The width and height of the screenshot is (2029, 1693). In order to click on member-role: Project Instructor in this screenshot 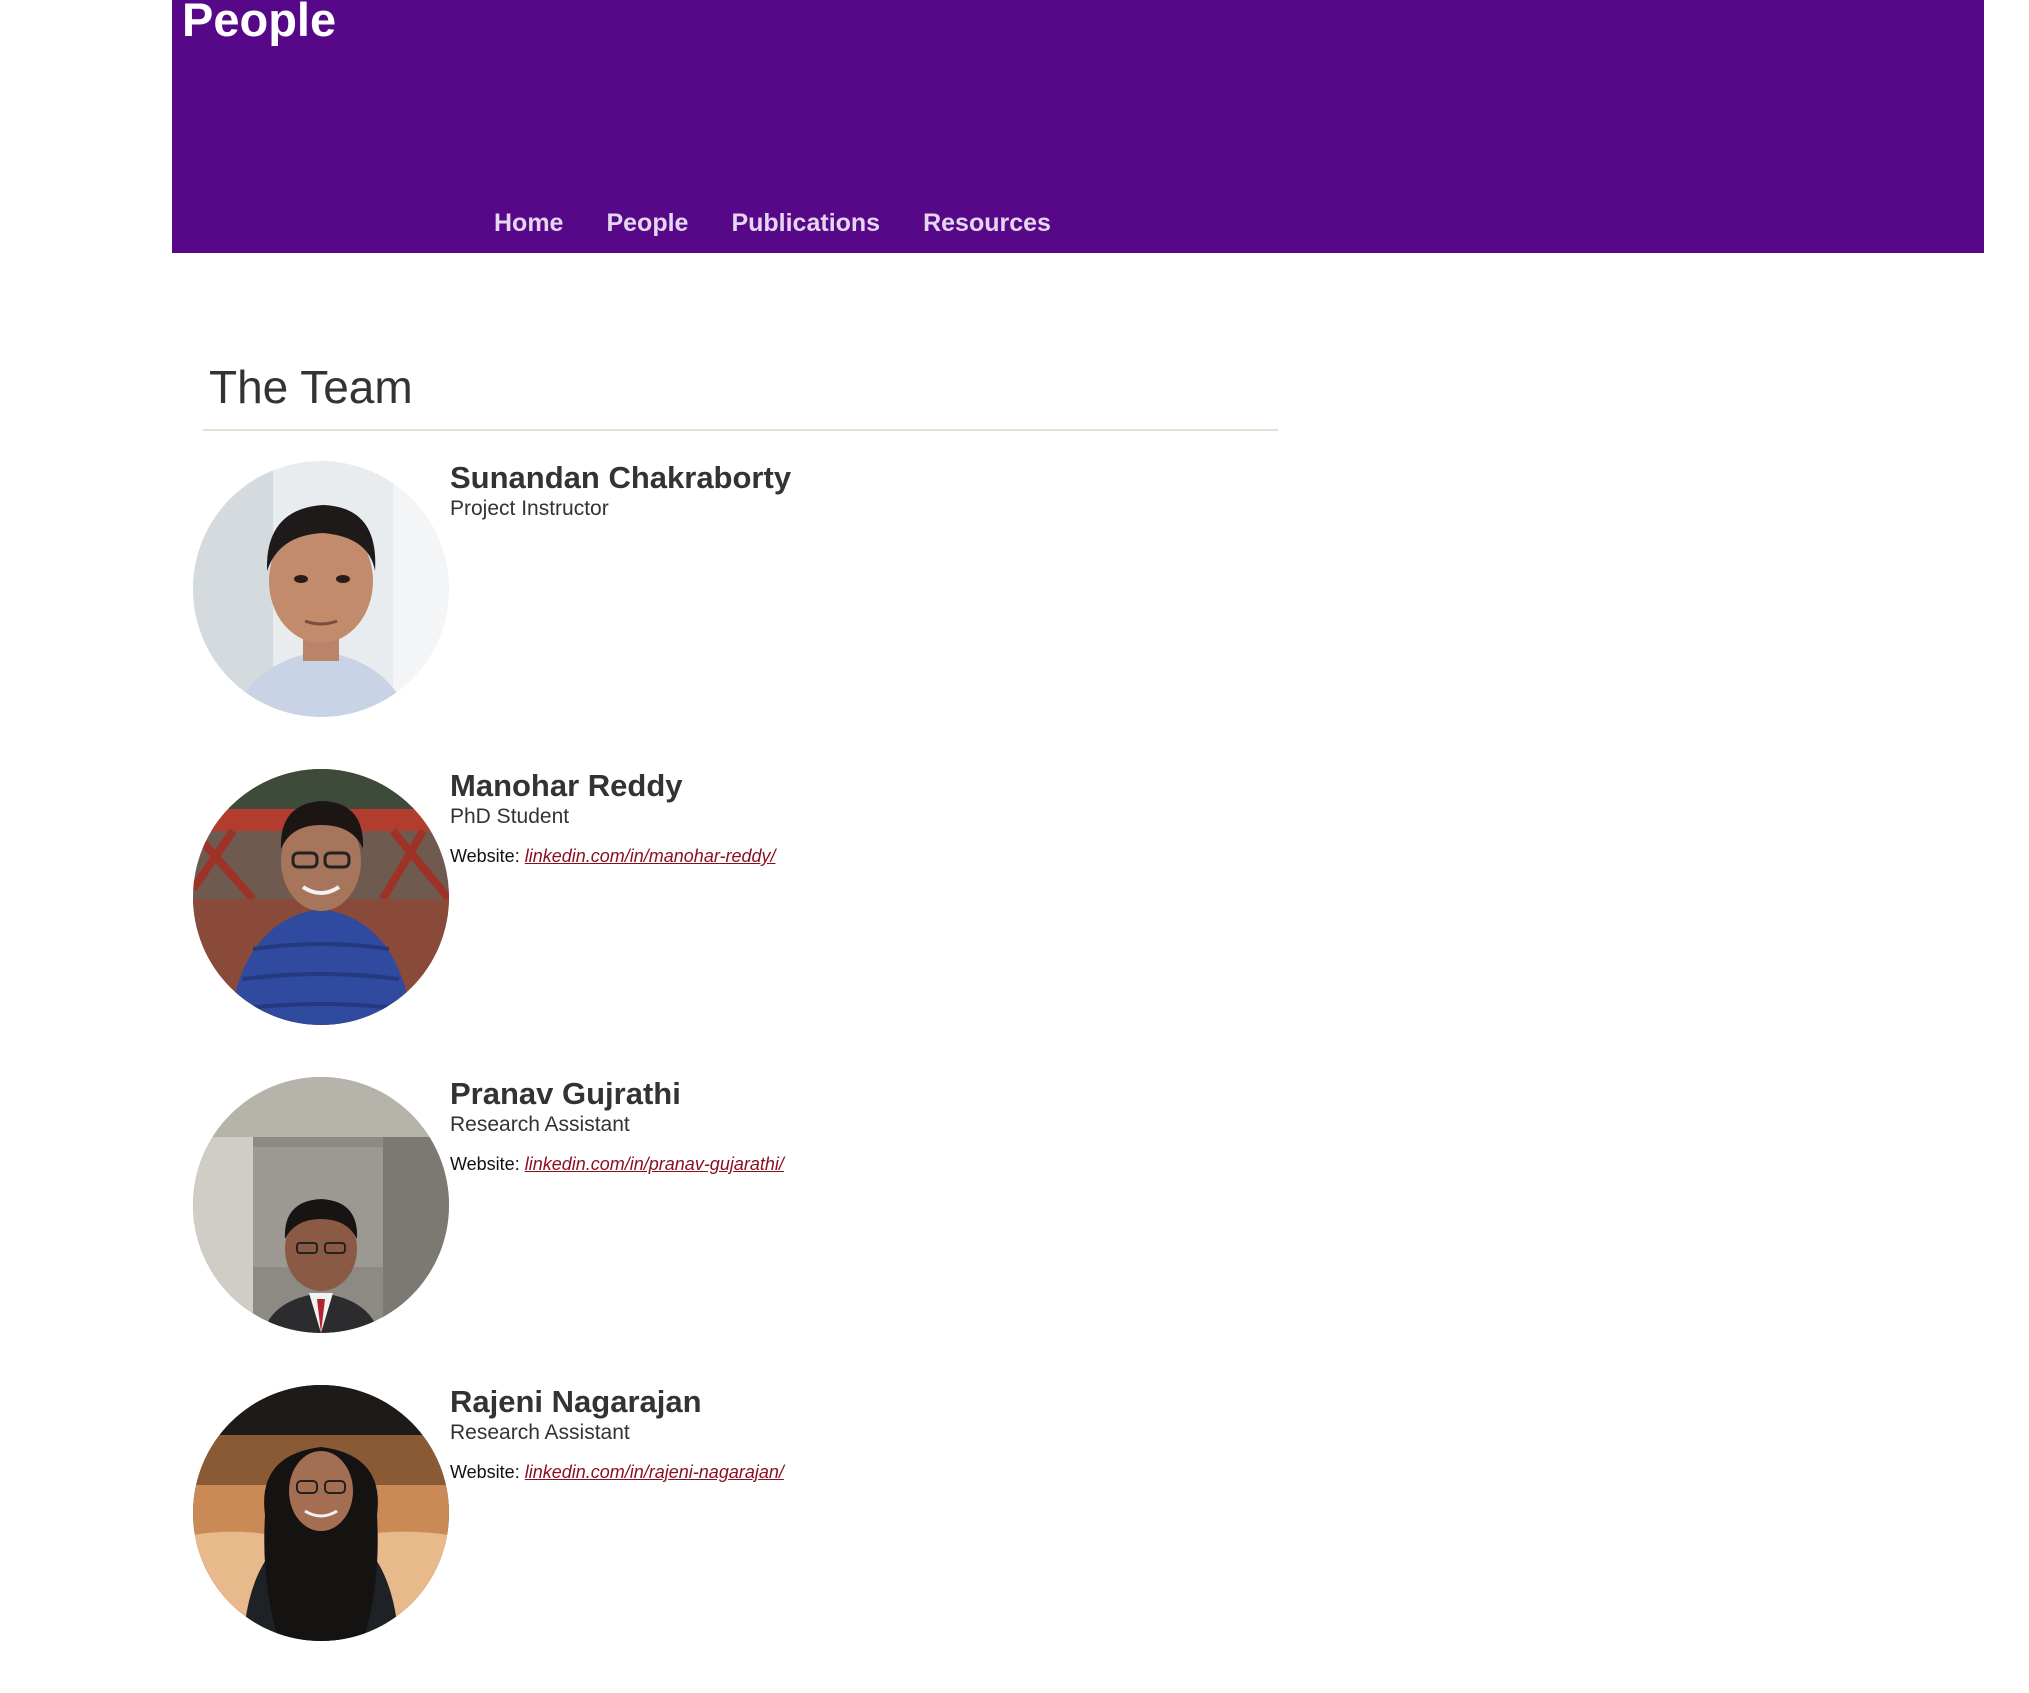, I will do `click(529, 508)`.